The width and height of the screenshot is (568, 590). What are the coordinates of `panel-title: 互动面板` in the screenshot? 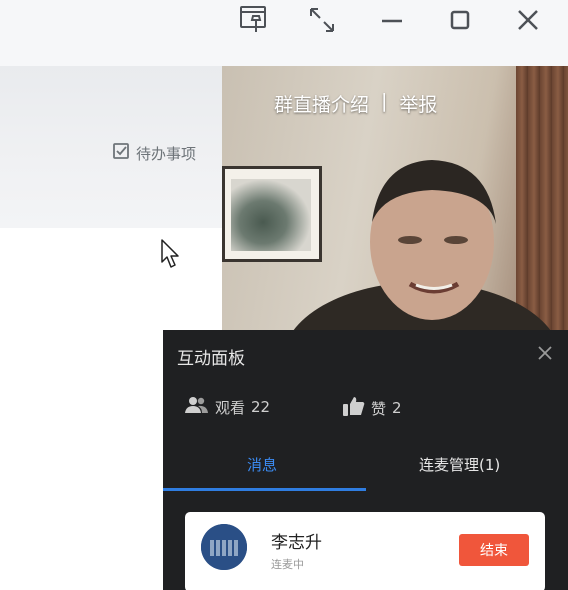 It's located at (211, 359).